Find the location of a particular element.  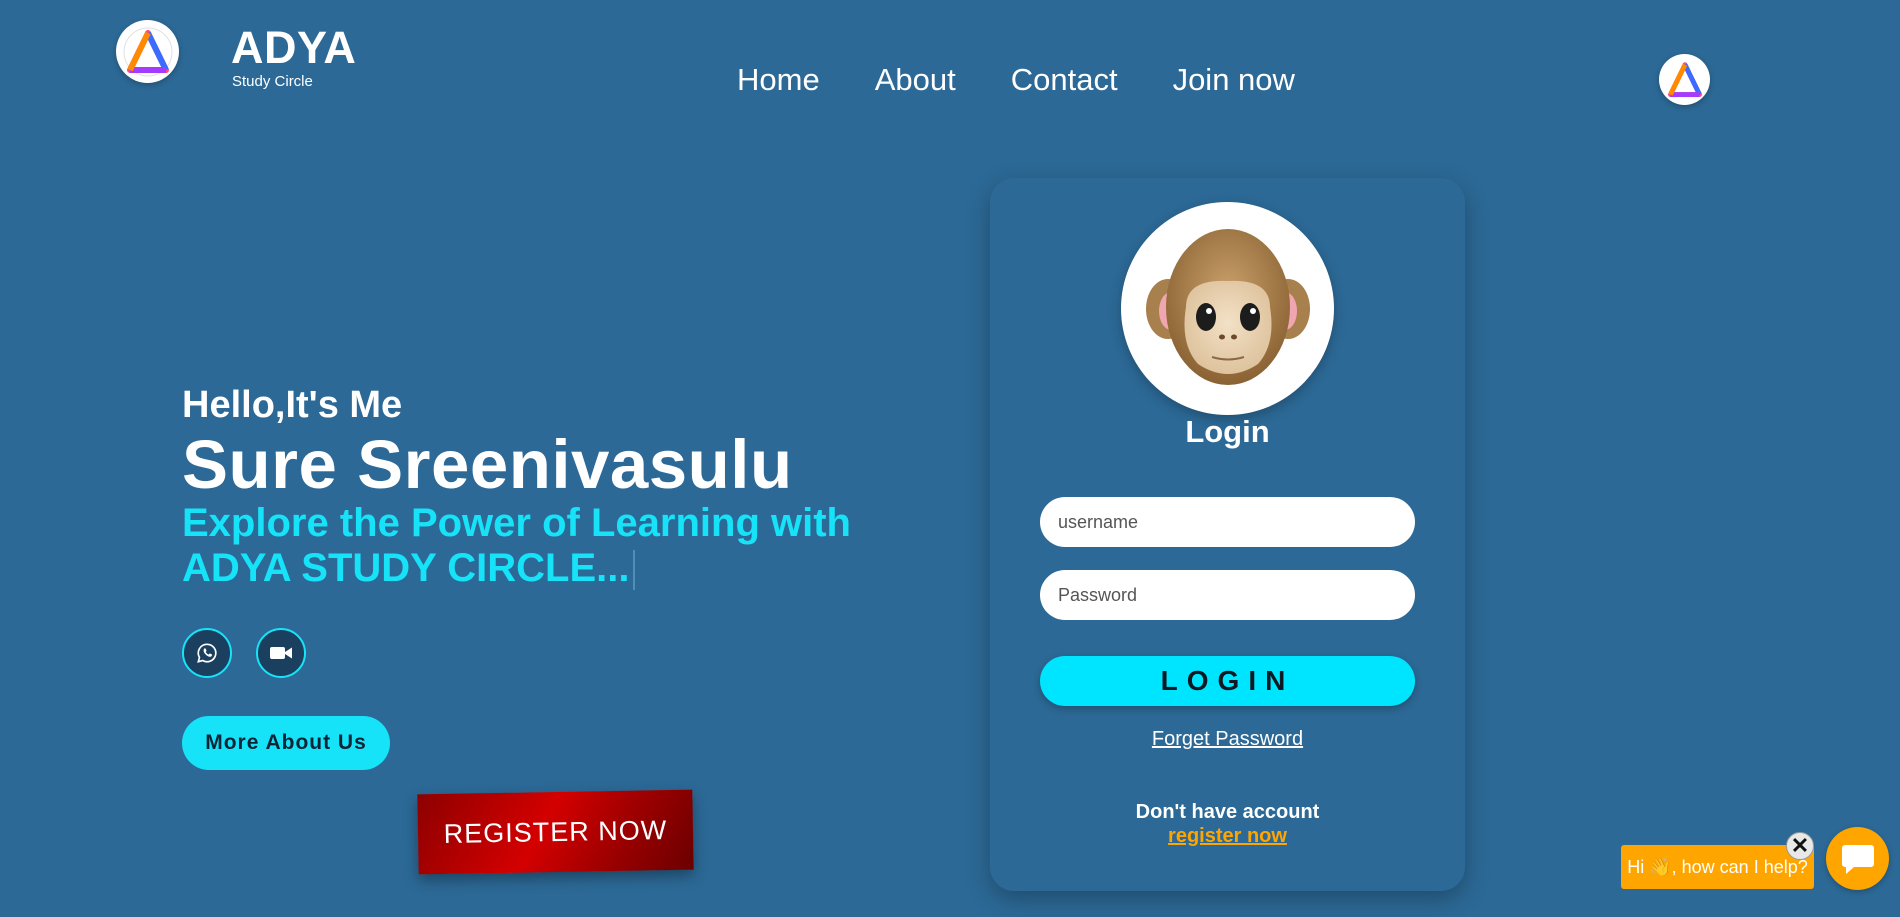

register-now-link: register now is located at coordinates (1227, 836).